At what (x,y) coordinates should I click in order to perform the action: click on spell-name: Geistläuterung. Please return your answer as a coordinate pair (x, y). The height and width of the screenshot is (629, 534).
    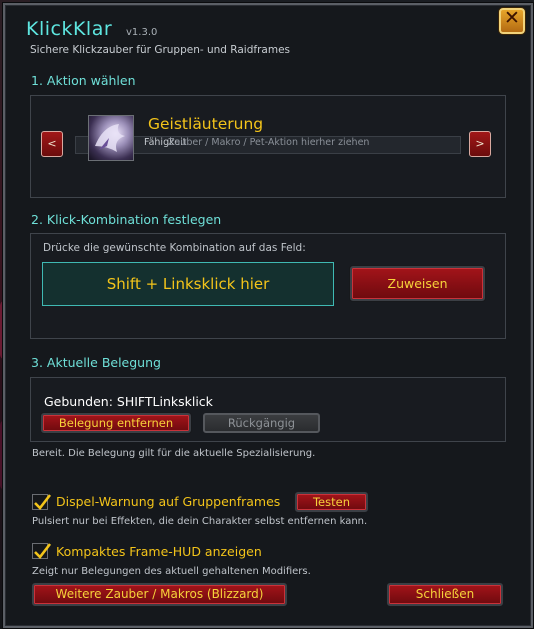
    Looking at the image, I should click on (206, 124).